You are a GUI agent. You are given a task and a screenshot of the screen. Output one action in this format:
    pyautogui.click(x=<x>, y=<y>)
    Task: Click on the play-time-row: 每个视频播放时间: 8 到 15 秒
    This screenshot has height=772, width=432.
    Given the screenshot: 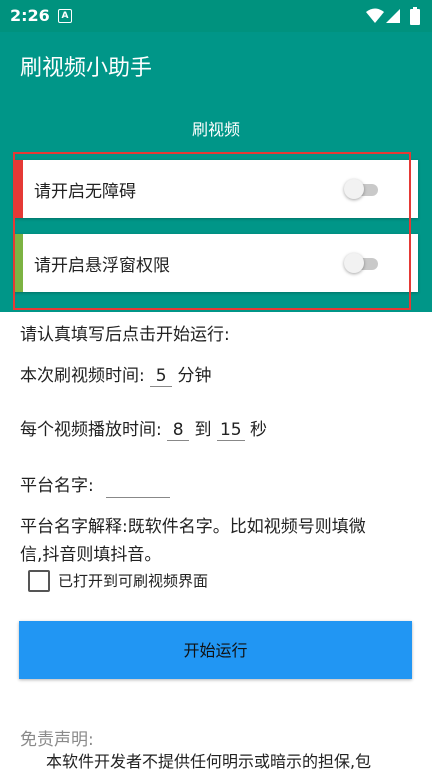 What is the action you would take?
    pyautogui.click(x=143, y=428)
    